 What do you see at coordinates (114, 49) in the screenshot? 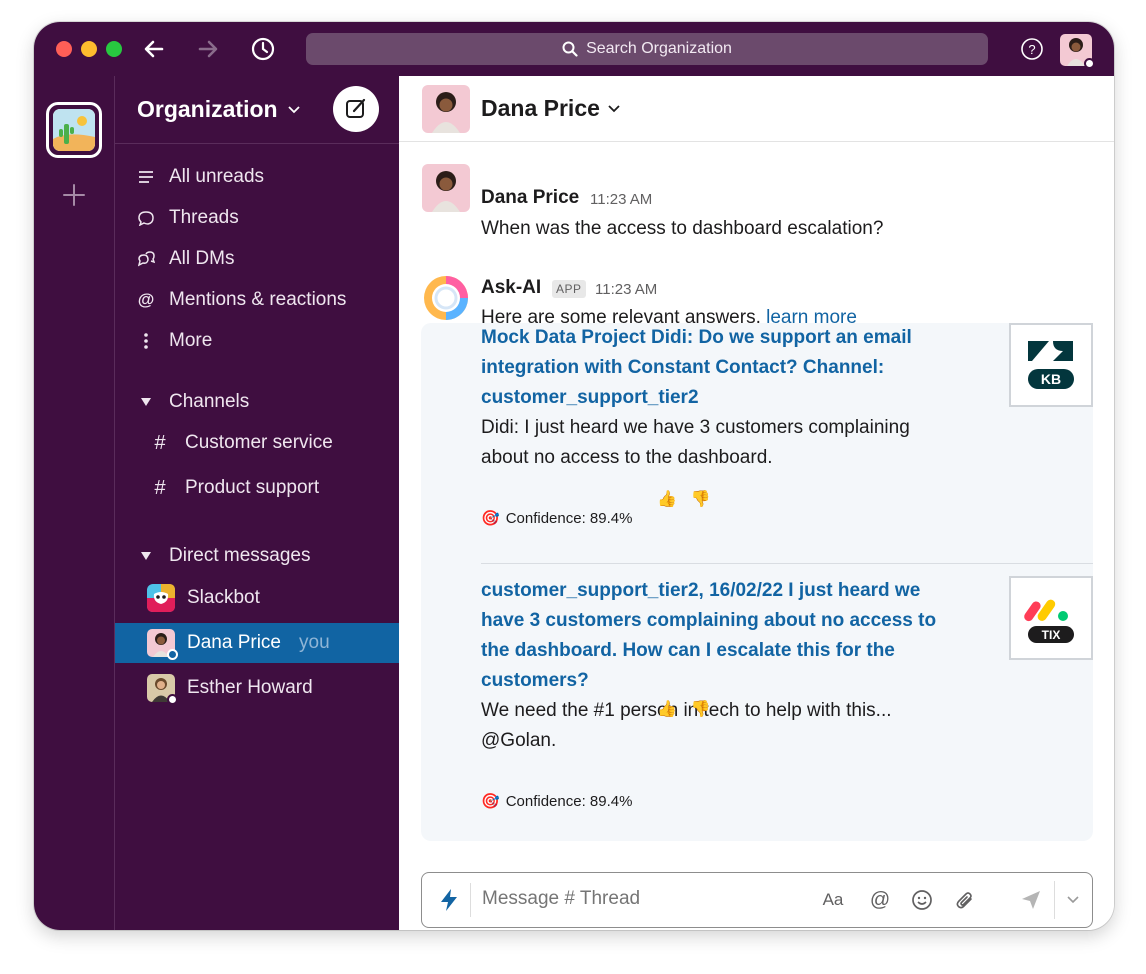
I see `zoom-window-button` at bounding box center [114, 49].